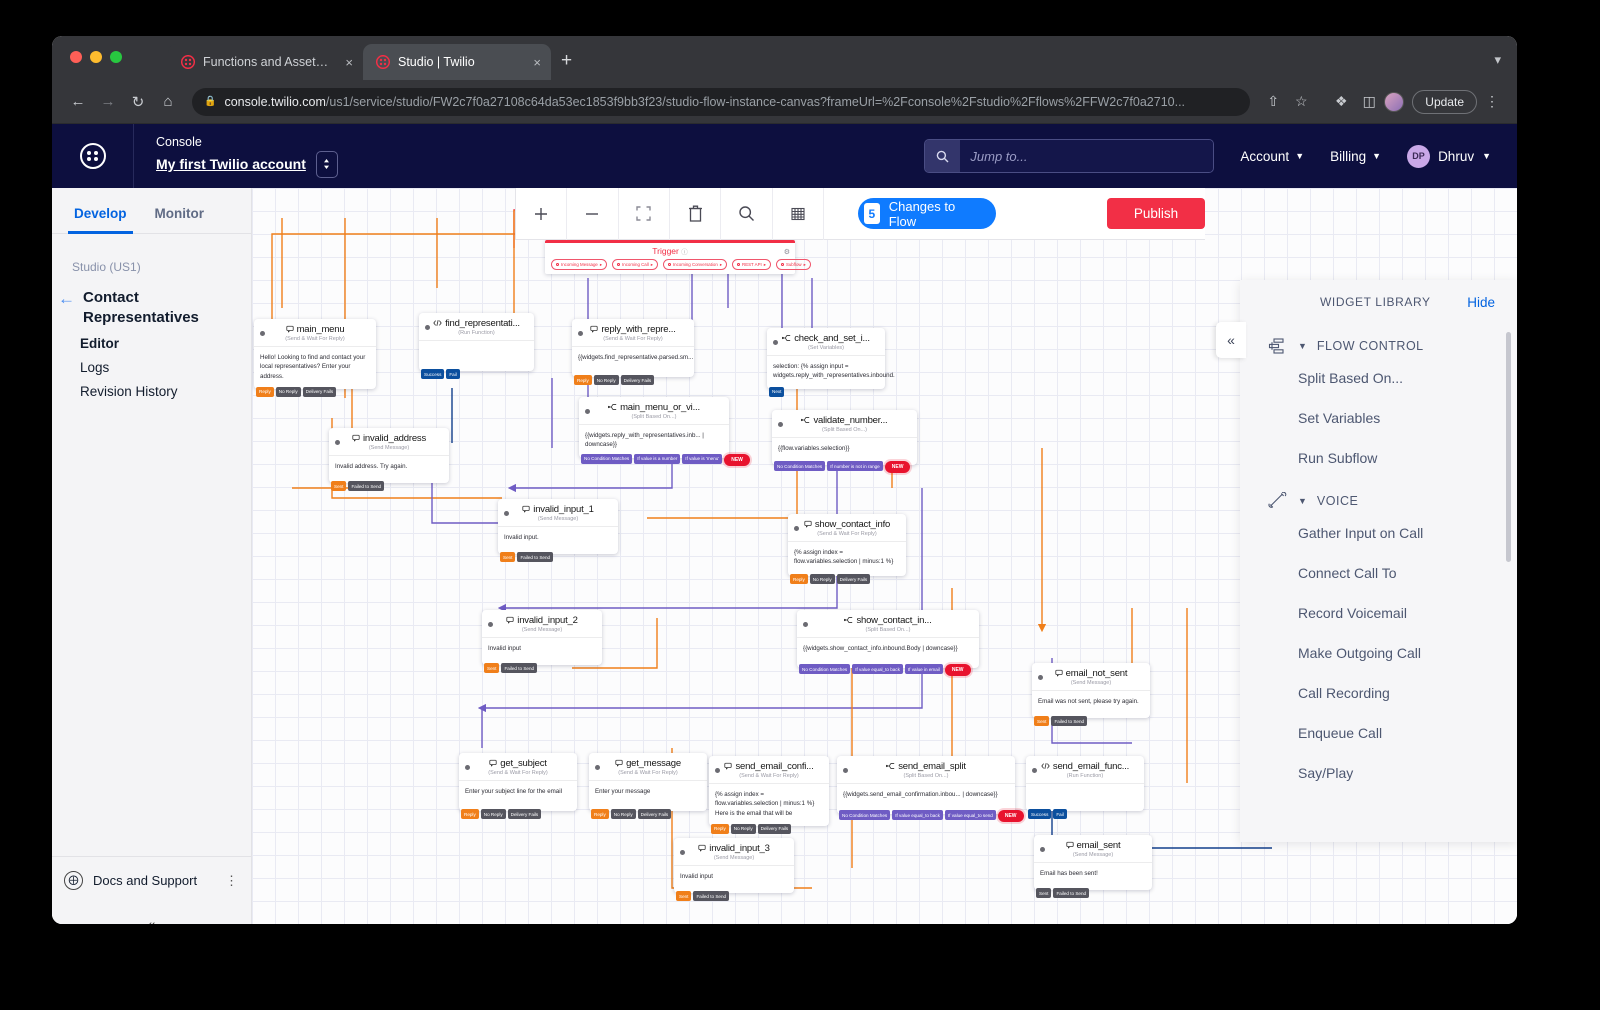 The height and width of the screenshot is (1010, 1600). What do you see at coordinates (695, 264) in the screenshot?
I see `trigger-pill: Incoming Conversation ▸` at bounding box center [695, 264].